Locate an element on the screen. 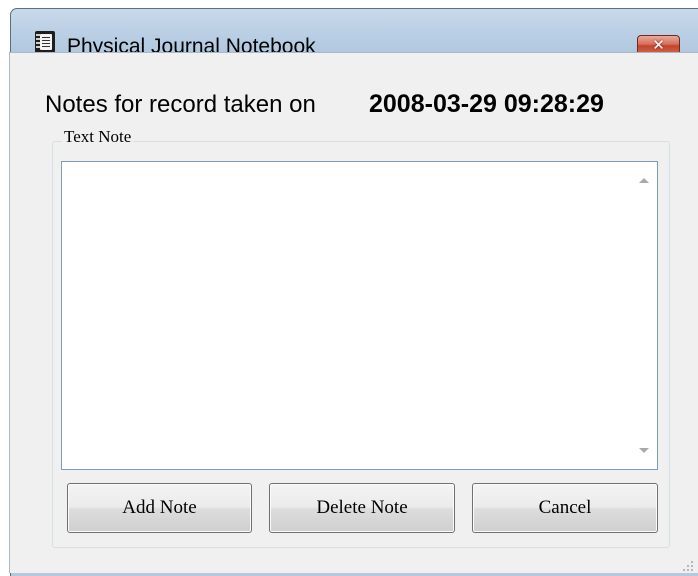 The width and height of the screenshot is (698, 576). delete-note-button: Delete Note is located at coordinates (362, 508).